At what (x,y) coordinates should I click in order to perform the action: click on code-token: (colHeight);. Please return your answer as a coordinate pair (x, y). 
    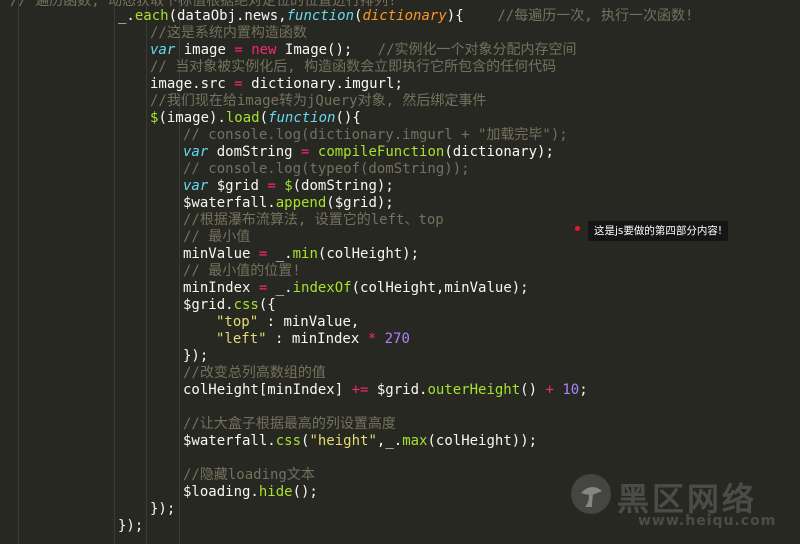
    Looking at the image, I should click on (368, 254).